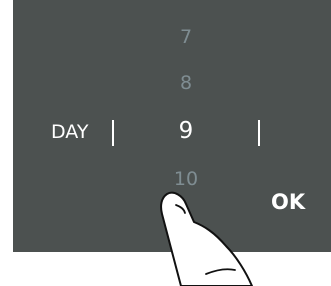 This screenshot has height=286, width=331. Describe the element at coordinates (186, 37) in the screenshot. I see `picker-option-7: 7` at that location.